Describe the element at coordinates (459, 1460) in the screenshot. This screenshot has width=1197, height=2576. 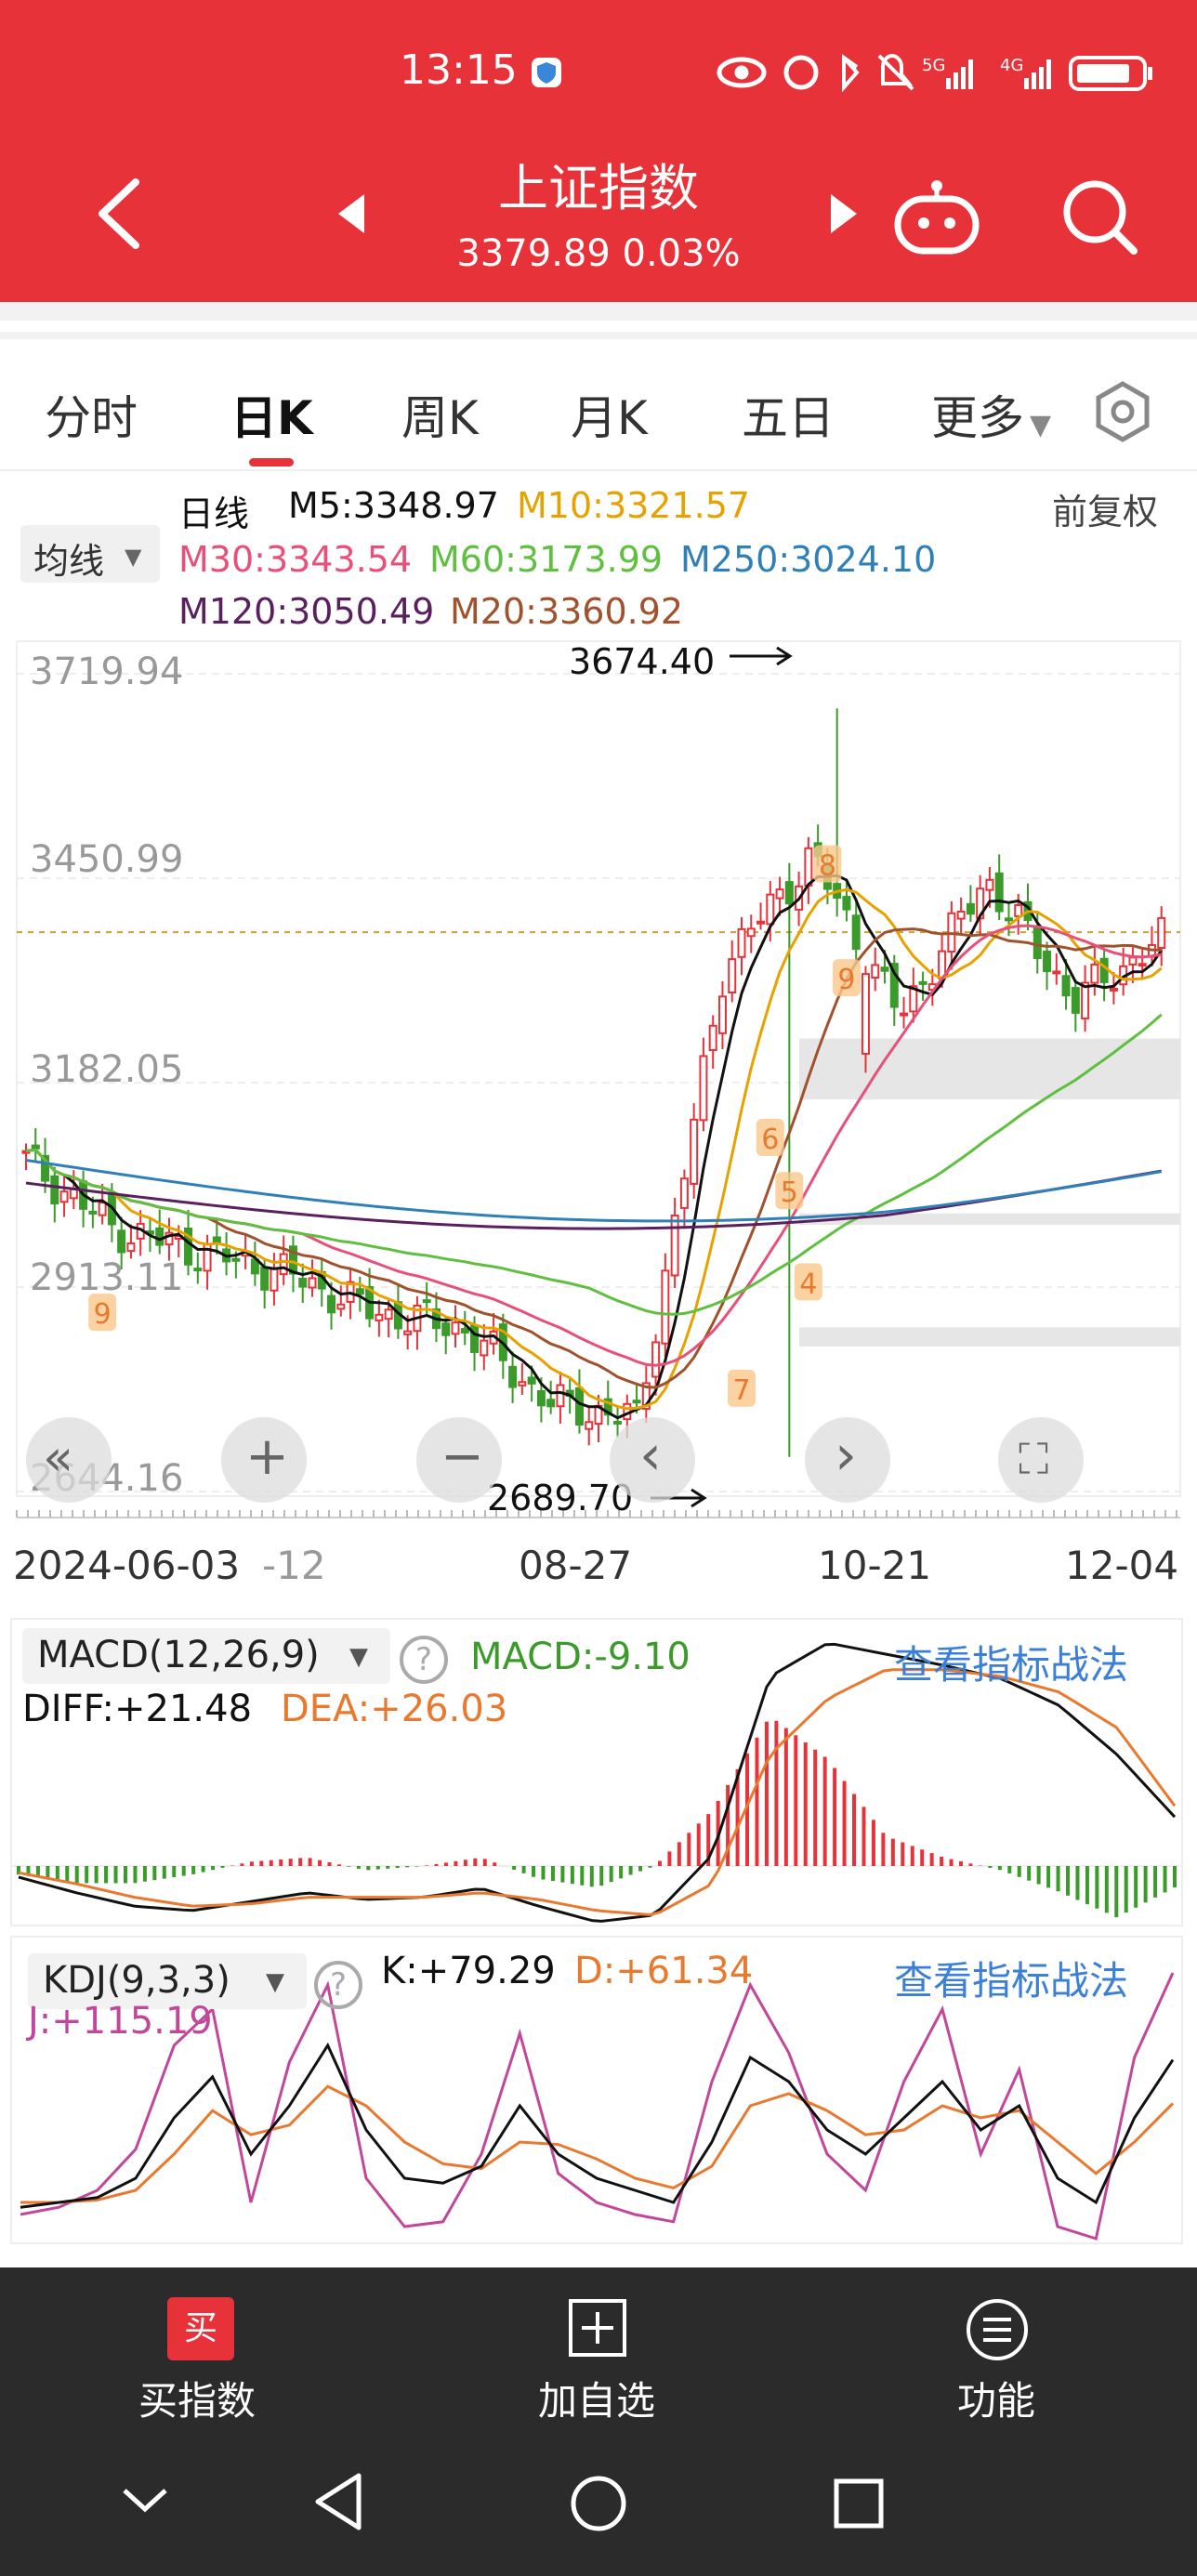
I see `zoom-out-button: −` at that location.